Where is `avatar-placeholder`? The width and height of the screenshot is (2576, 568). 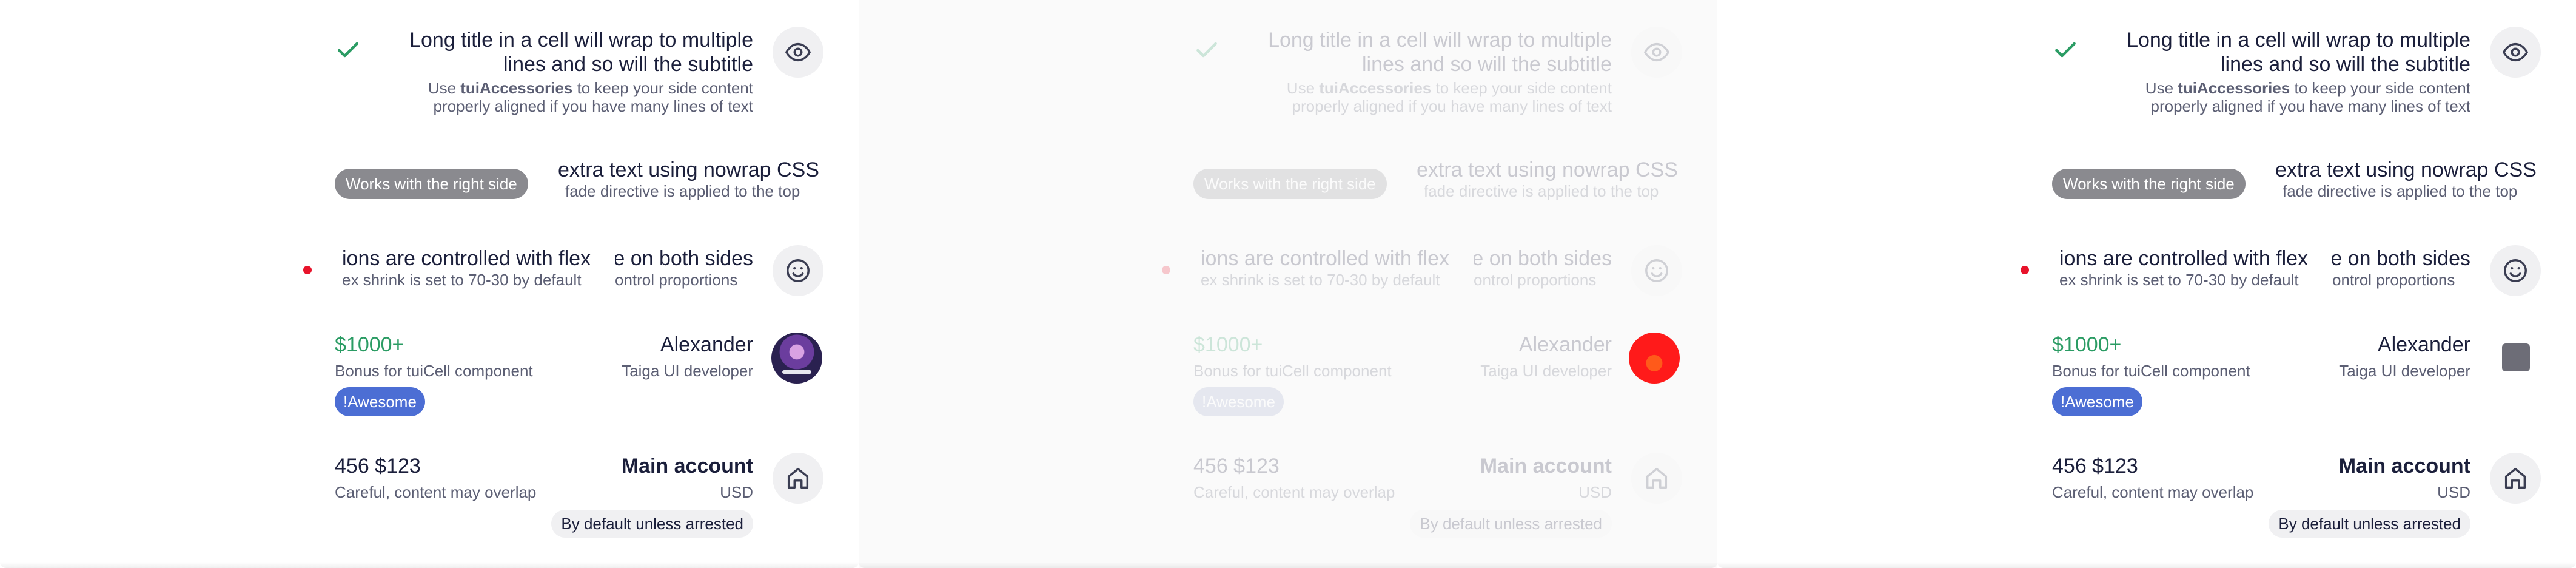 avatar-placeholder is located at coordinates (2516, 357).